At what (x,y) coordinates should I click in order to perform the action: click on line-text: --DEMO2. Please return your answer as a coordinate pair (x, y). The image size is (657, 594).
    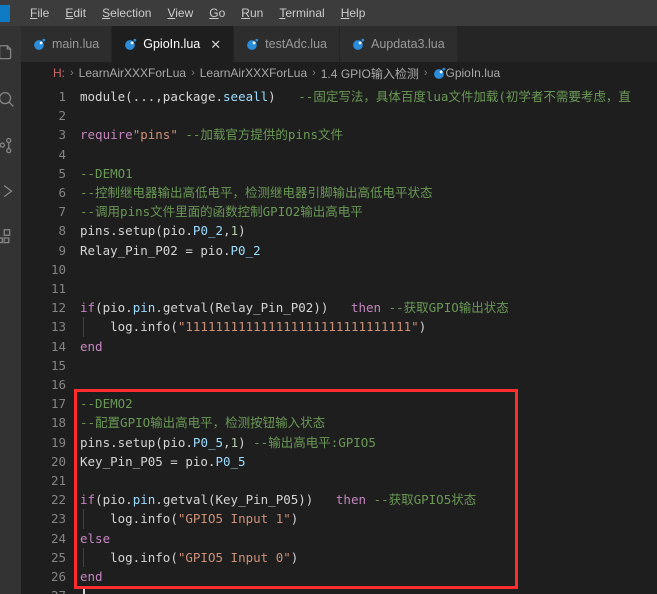
    Looking at the image, I should click on (106, 404).